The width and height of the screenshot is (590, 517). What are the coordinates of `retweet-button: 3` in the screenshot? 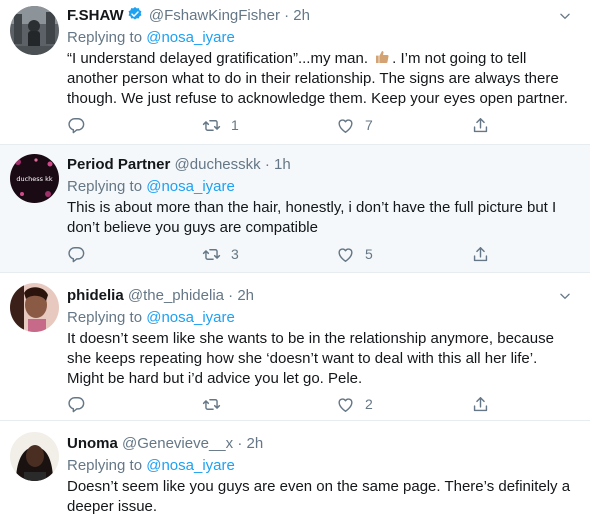 It's located at (220, 254).